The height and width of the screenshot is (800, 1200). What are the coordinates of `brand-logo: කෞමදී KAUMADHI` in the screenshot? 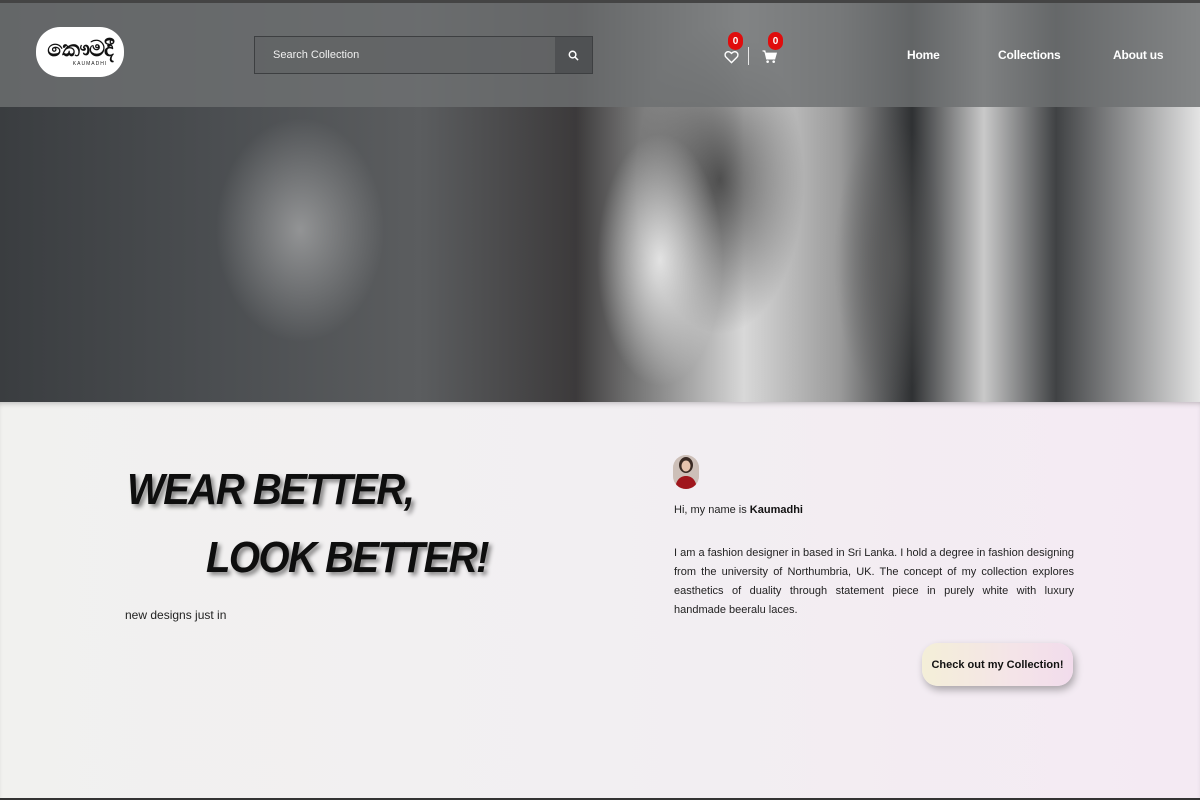 It's located at (80, 52).